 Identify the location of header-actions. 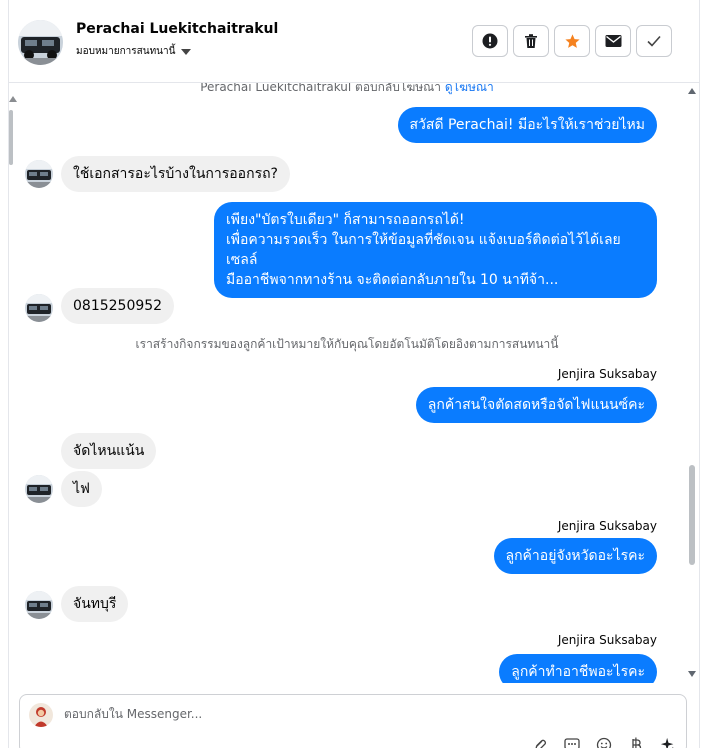
(572, 41).